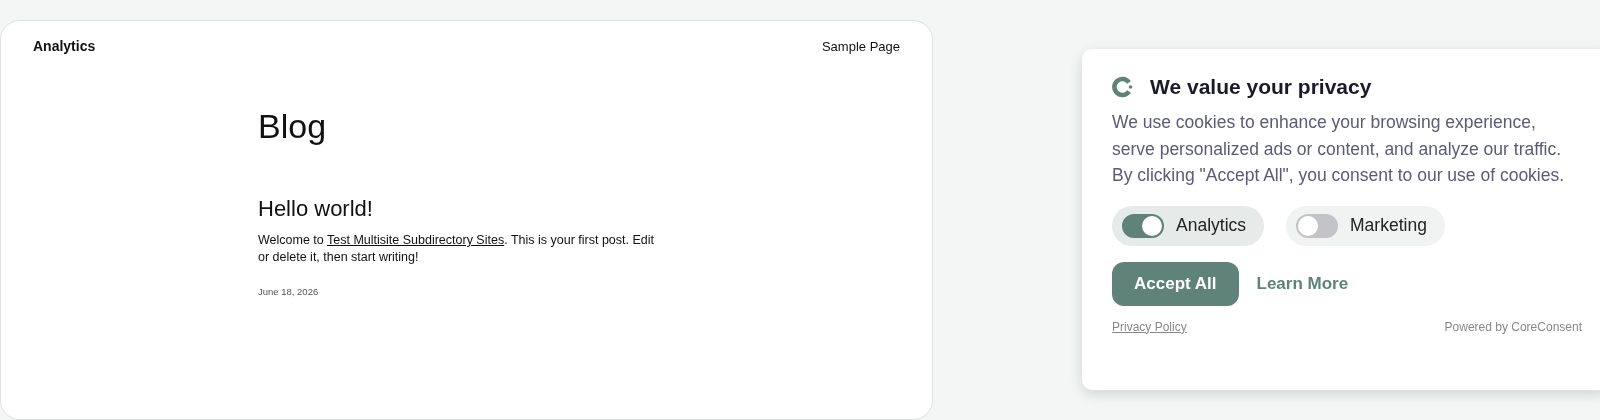  What do you see at coordinates (1175, 283) in the screenshot?
I see `accept-all-button: Accept All` at bounding box center [1175, 283].